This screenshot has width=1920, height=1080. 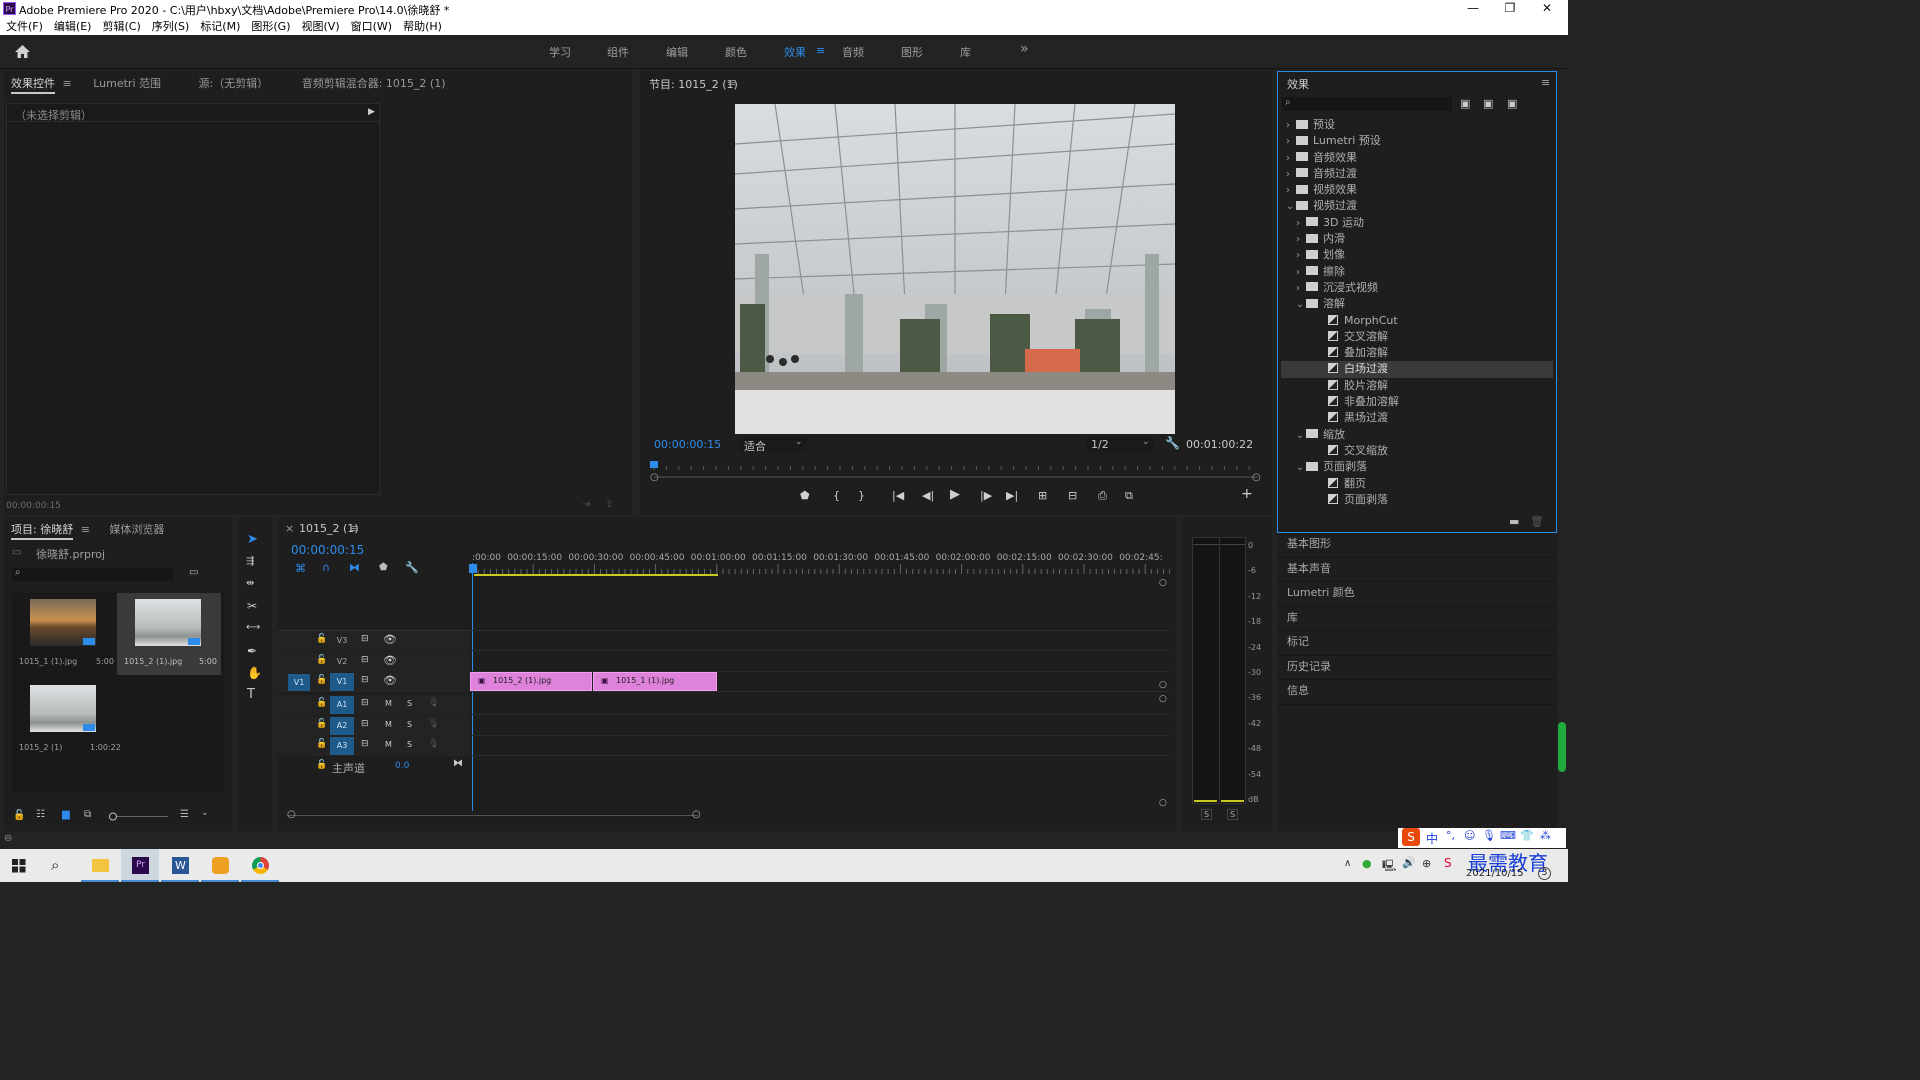 What do you see at coordinates (1489, 835) in the screenshot?
I see `mic-icon: 🎙` at bounding box center [1489, 835].